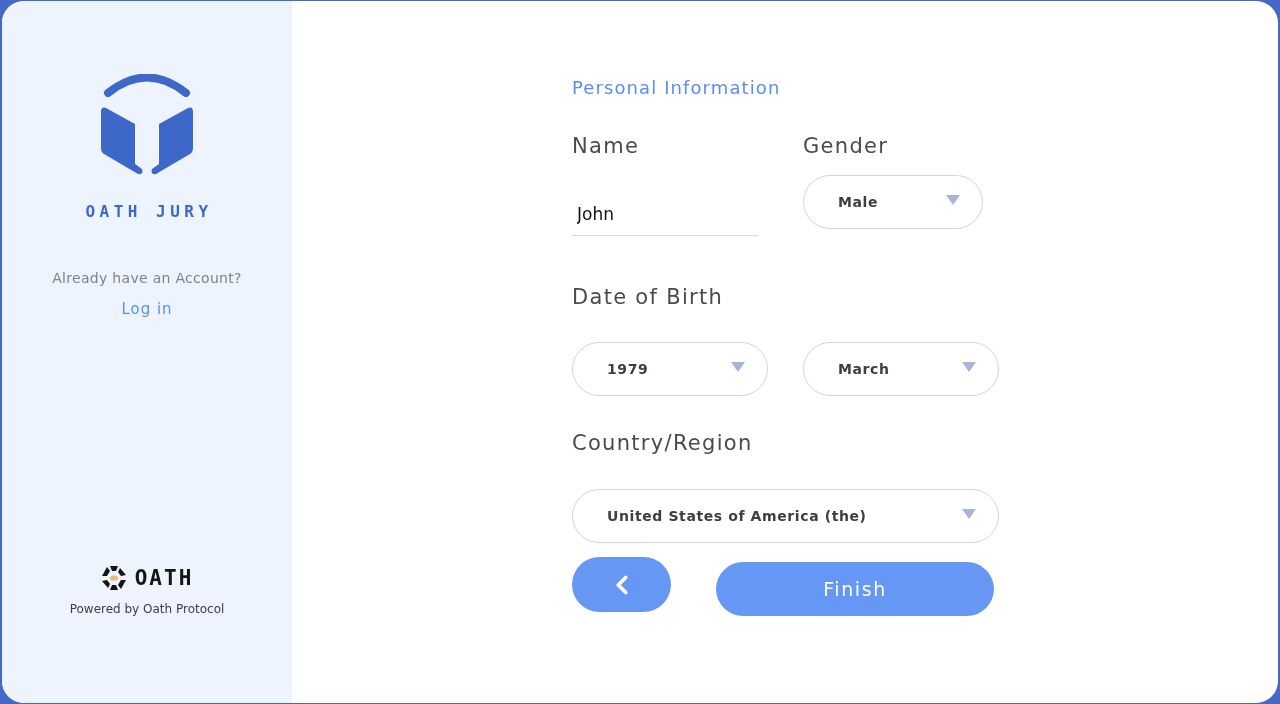 This screenshot has height=704, width=1280. I want to click on back-button, so click(621, 584).